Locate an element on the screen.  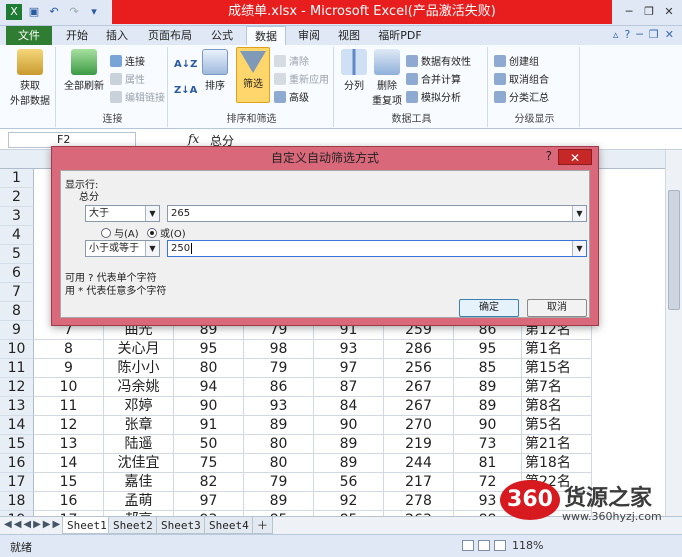
table-cell: 嘉佳 is located at coordinates (139, 482).